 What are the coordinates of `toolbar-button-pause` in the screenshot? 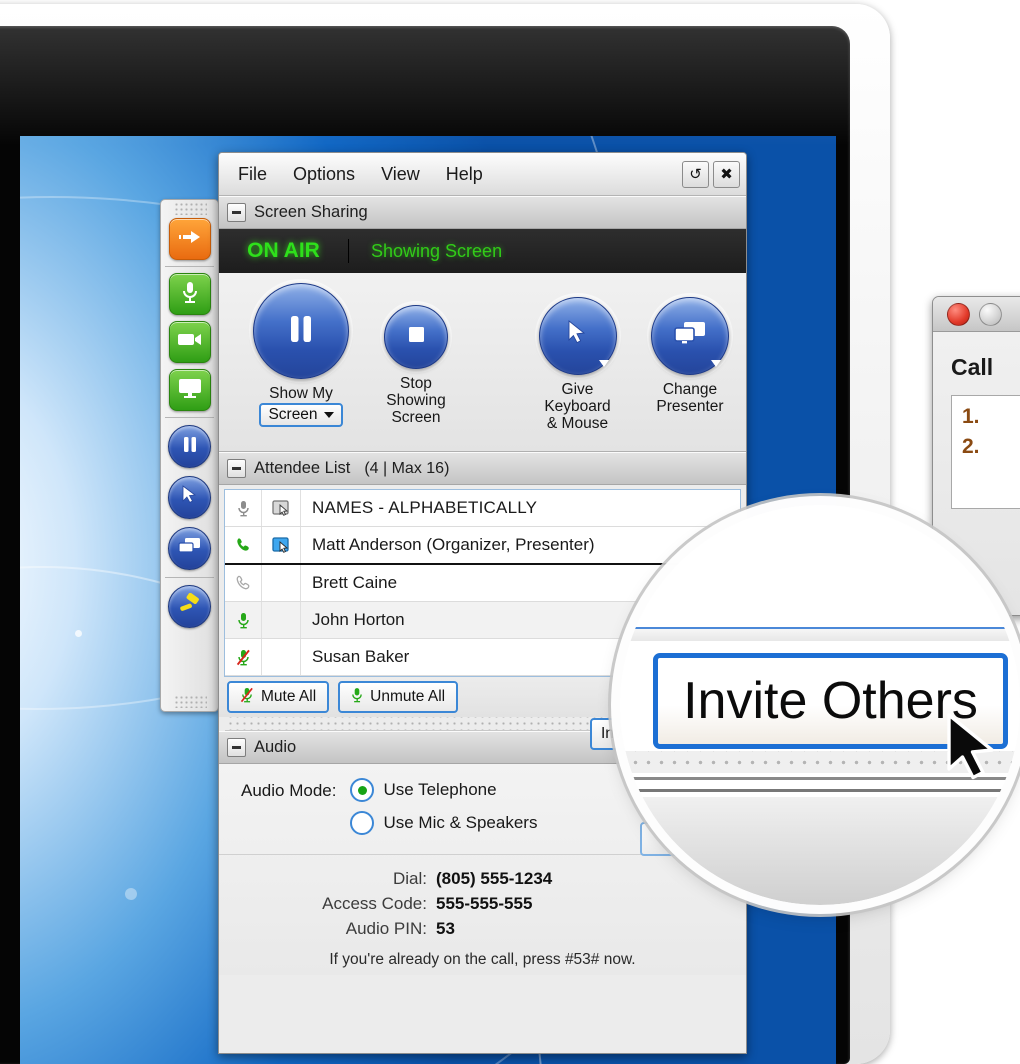 It's located at (189, 446).